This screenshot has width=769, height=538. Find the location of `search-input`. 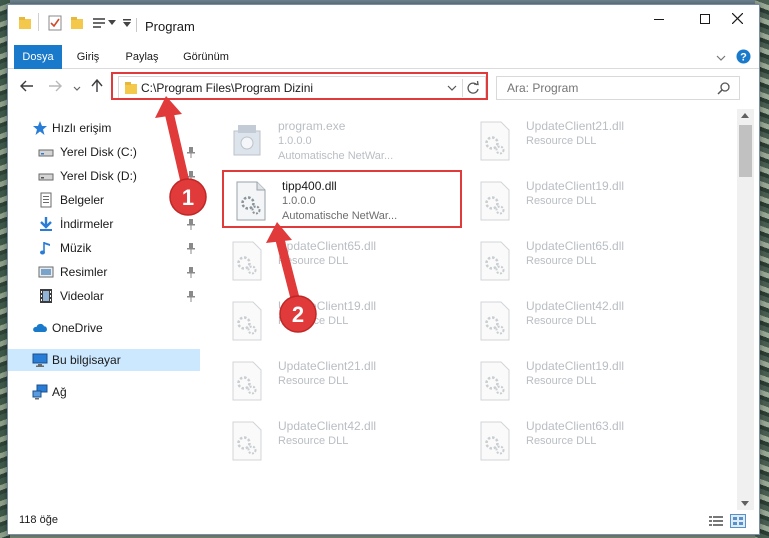

search-input is located at coordinates (602, 88).